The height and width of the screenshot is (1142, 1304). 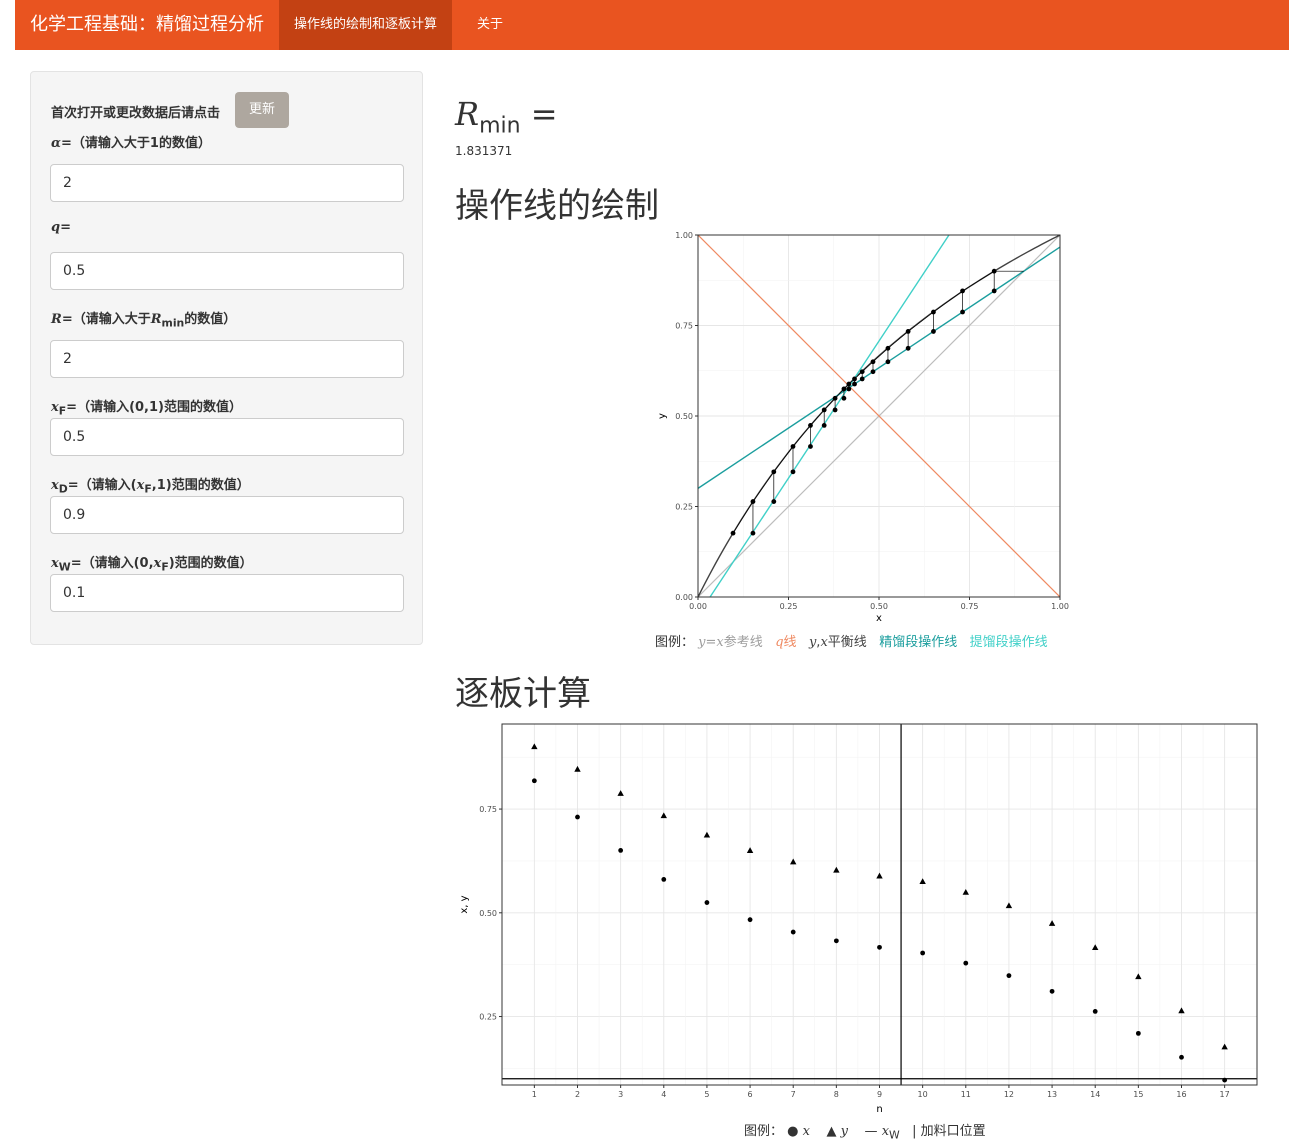 I want to click on legend-eq-line: y,x平衡线, so click(x=837, y=642).